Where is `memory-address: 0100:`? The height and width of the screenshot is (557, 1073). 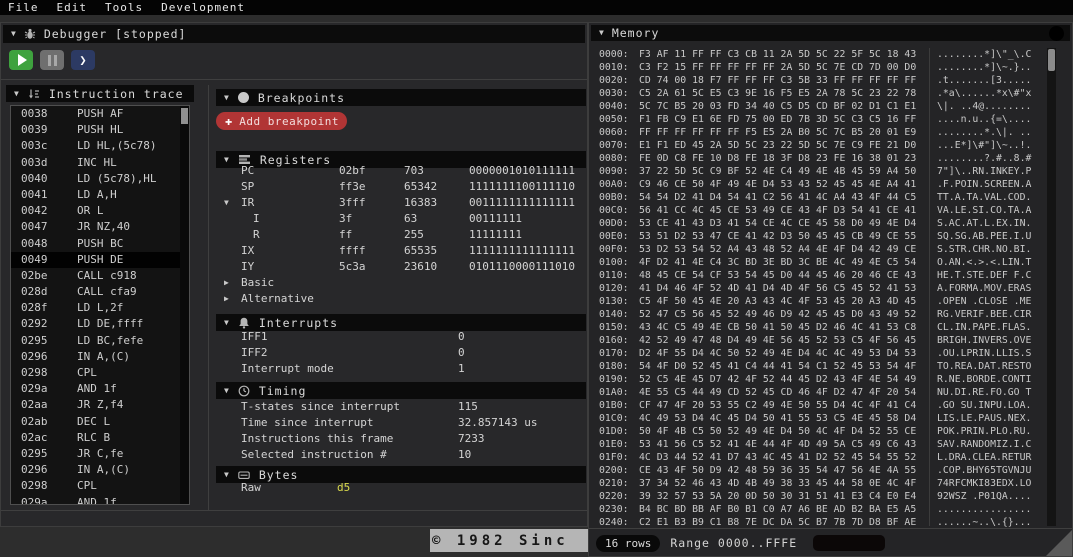
memory-address: 0100: is located at coordinates (614, 262).